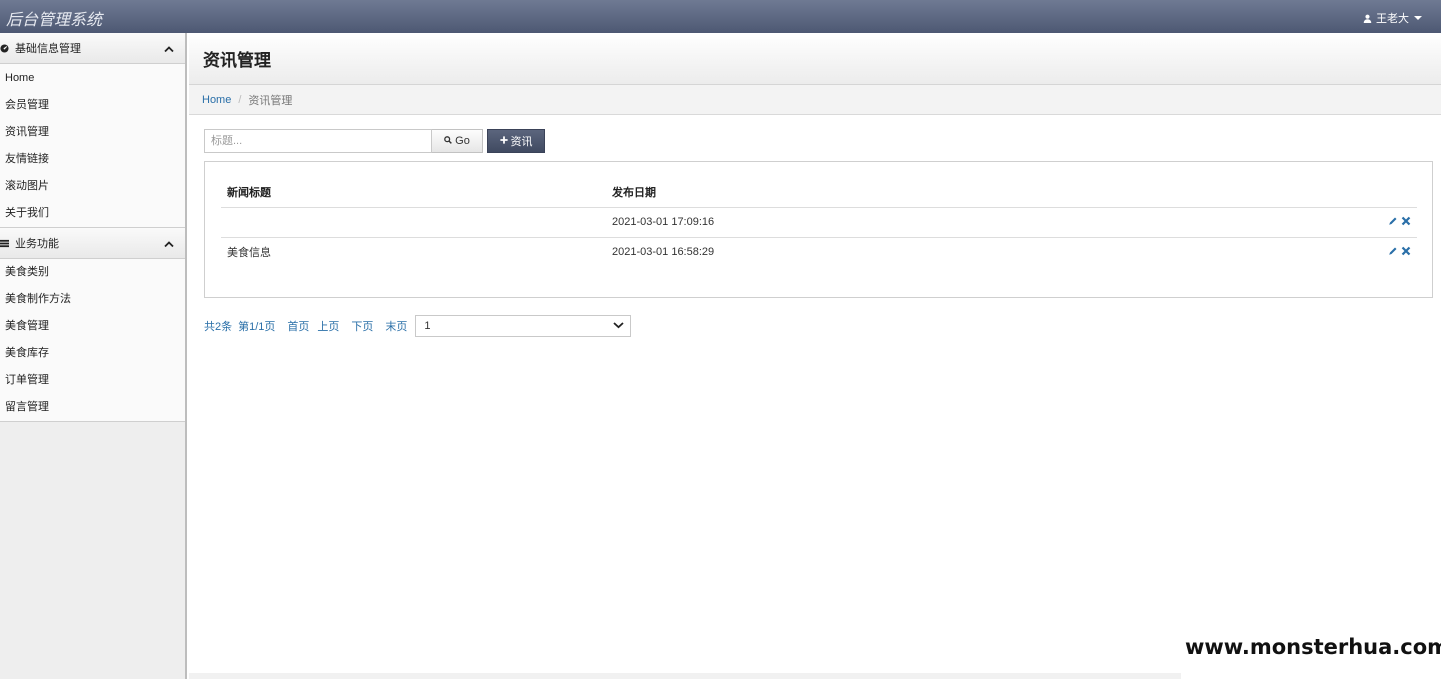  I want to click on pager-total: 共2条, so click(218, 327).